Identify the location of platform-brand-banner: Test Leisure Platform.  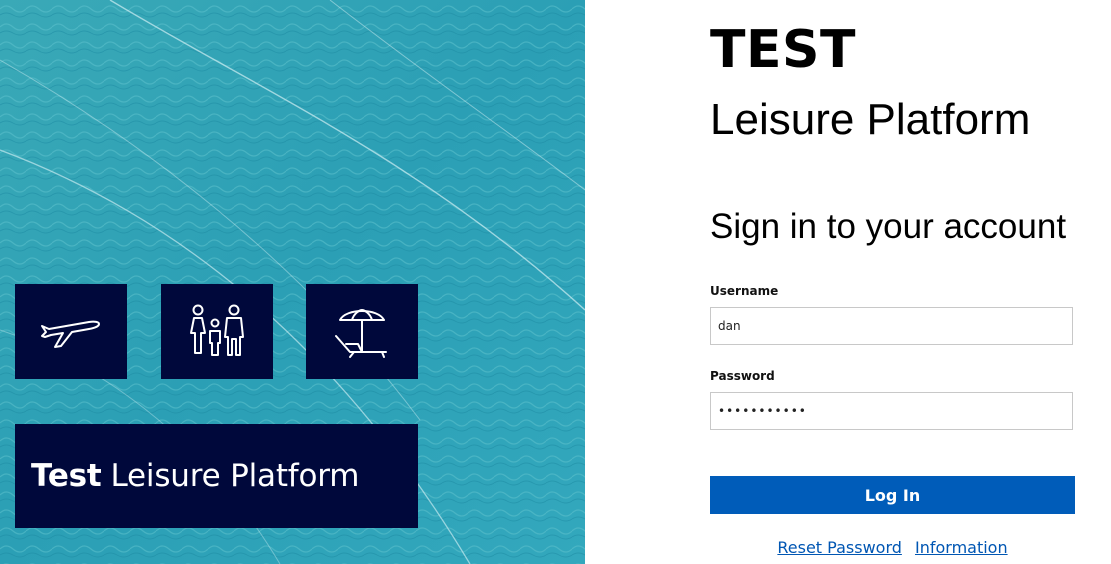
(216, 476).